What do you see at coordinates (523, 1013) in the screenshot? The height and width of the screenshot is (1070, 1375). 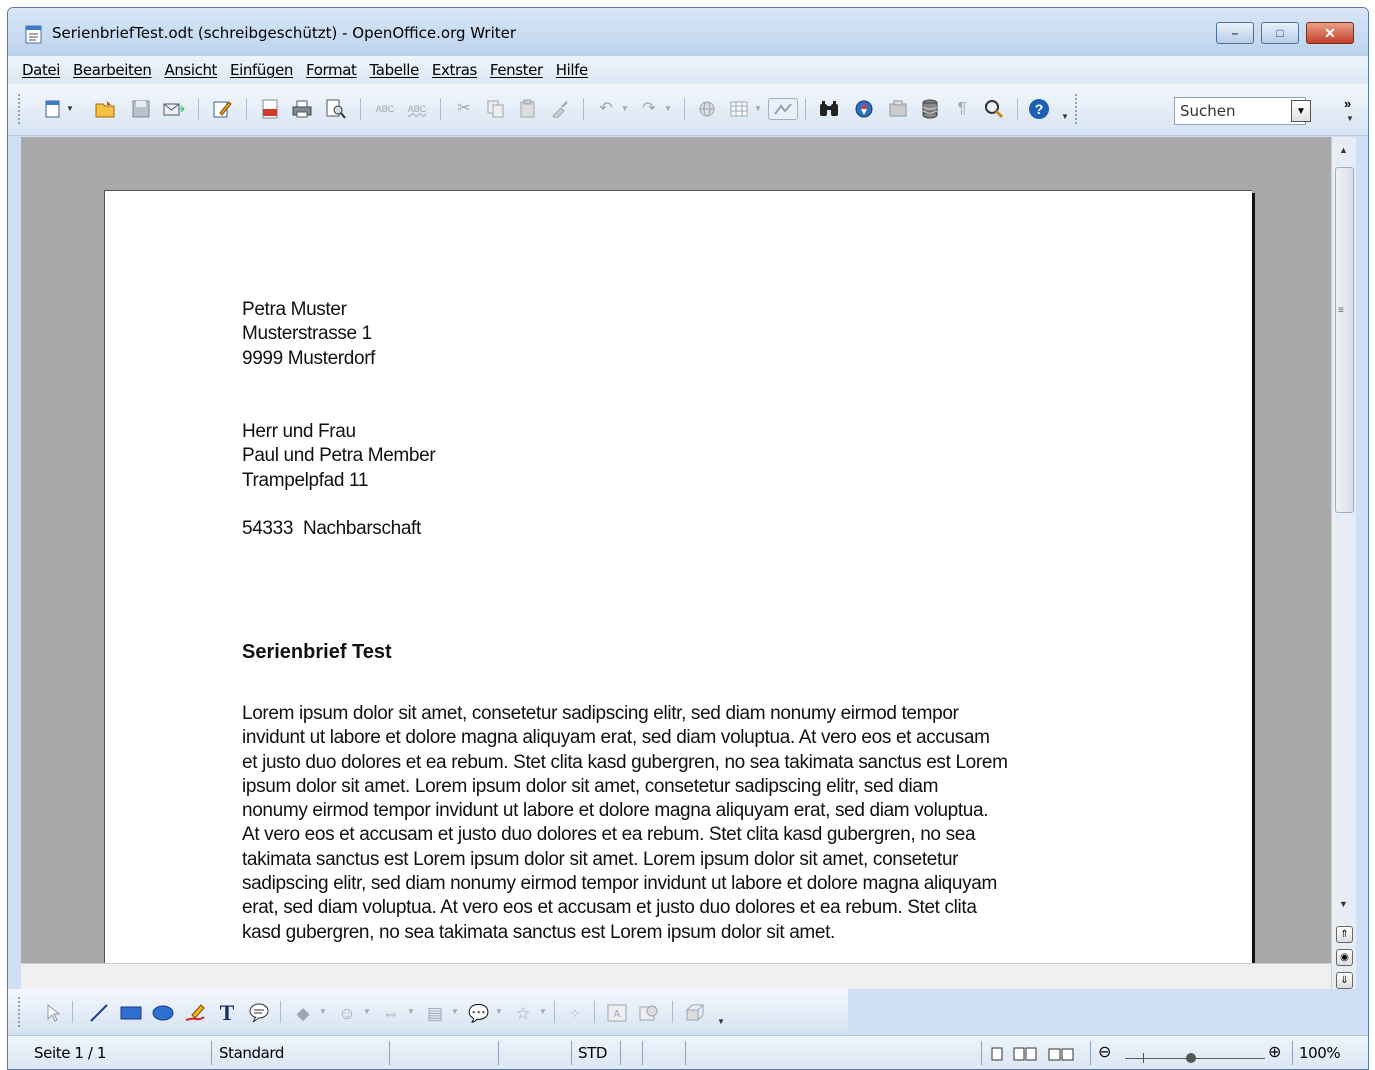 I see `stars-icon: ☆` at bounding box center [523, 1013].